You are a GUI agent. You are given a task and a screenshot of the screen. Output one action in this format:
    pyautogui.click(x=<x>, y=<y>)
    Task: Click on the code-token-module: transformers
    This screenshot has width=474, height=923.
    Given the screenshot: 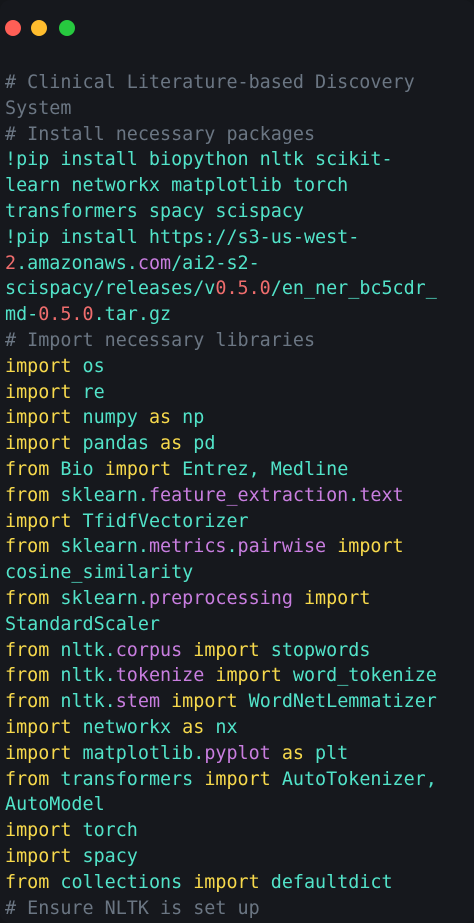 What is the action you would take?
    pyautogui.click(x=127, y=779)
    